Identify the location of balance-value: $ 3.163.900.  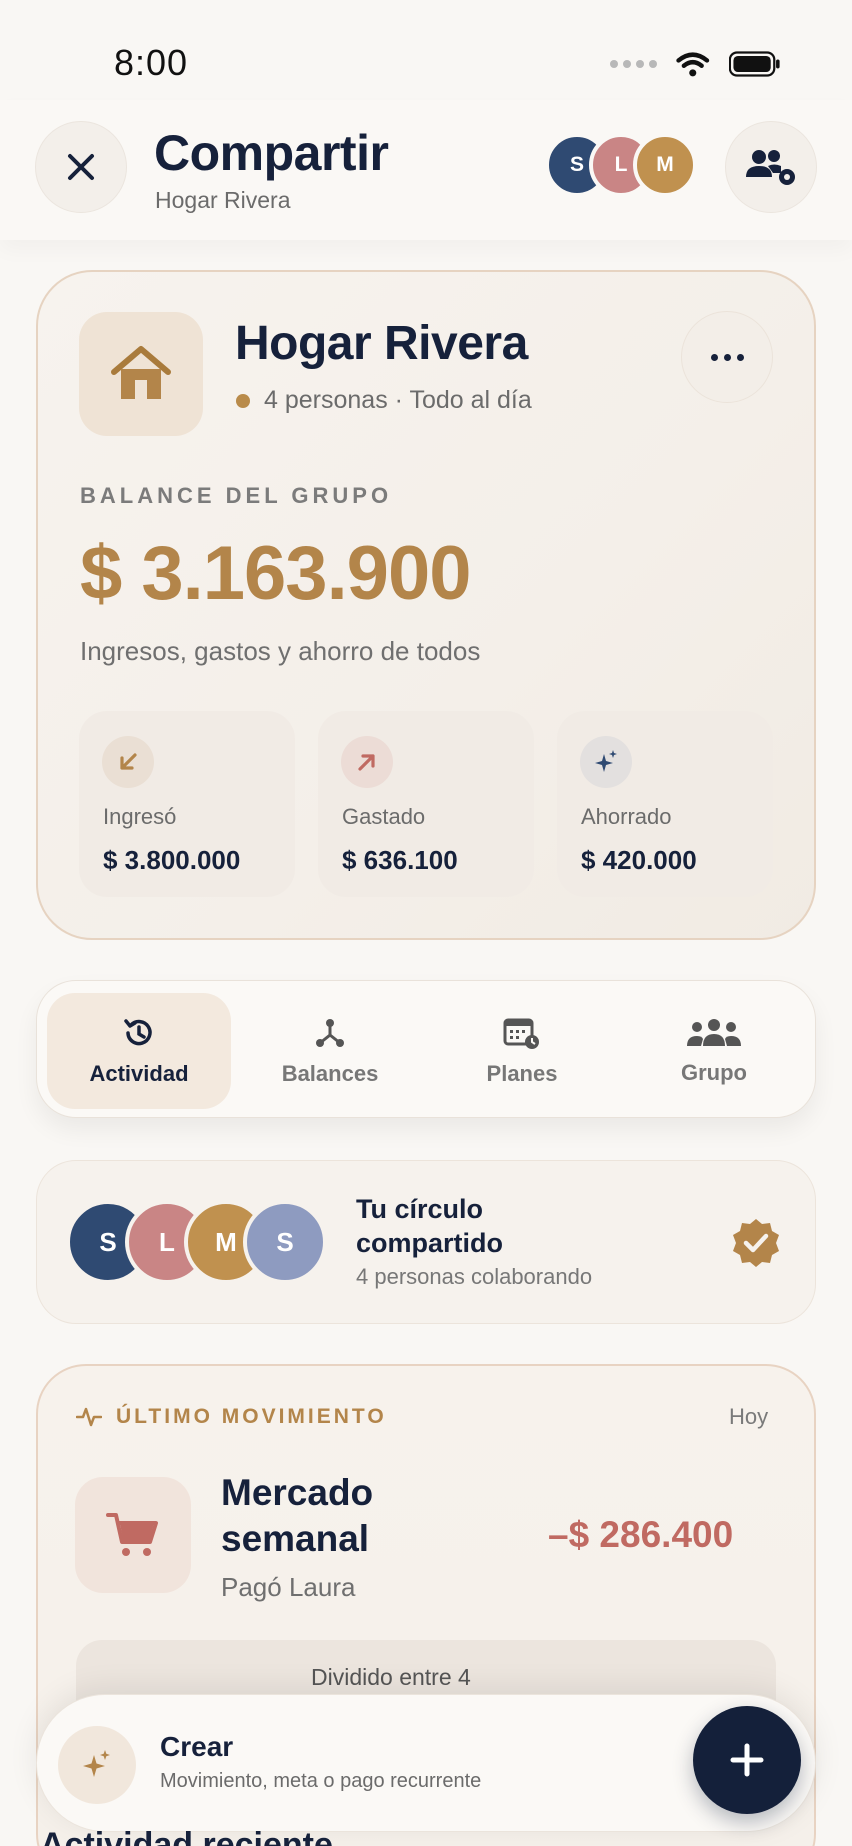
(275, 573).